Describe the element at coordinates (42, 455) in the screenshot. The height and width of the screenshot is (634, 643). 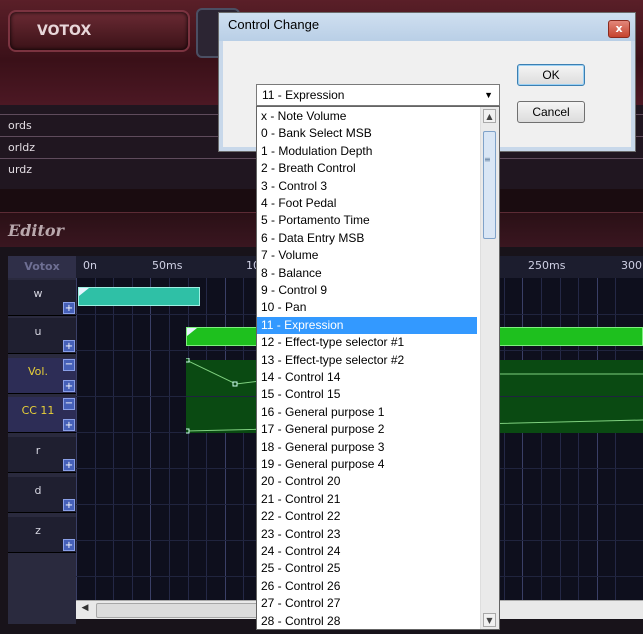
I see `track-label: r +` at that location.